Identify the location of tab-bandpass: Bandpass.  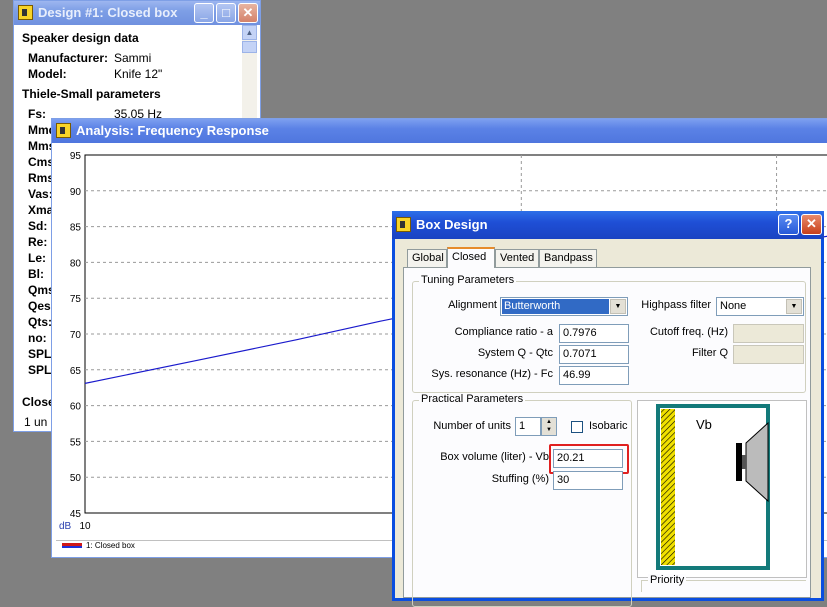
(568, 258).